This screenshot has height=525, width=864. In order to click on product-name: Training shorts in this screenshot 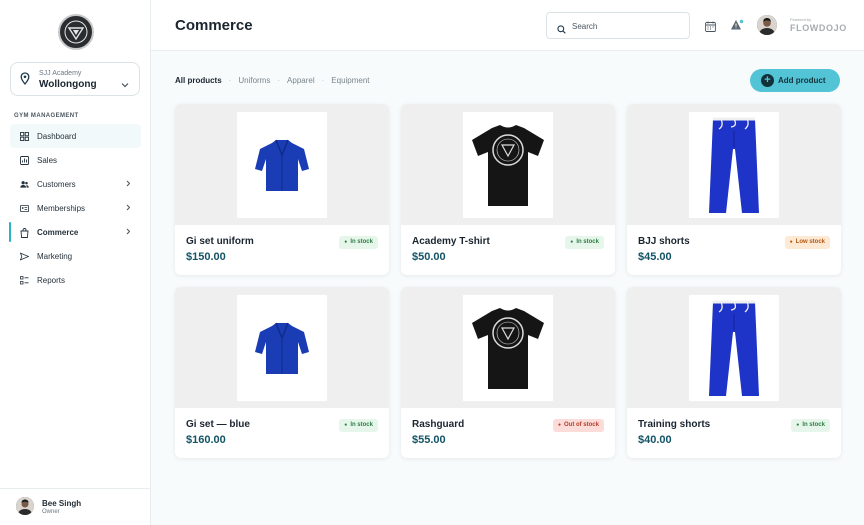, I will do `click(674, 424)`.